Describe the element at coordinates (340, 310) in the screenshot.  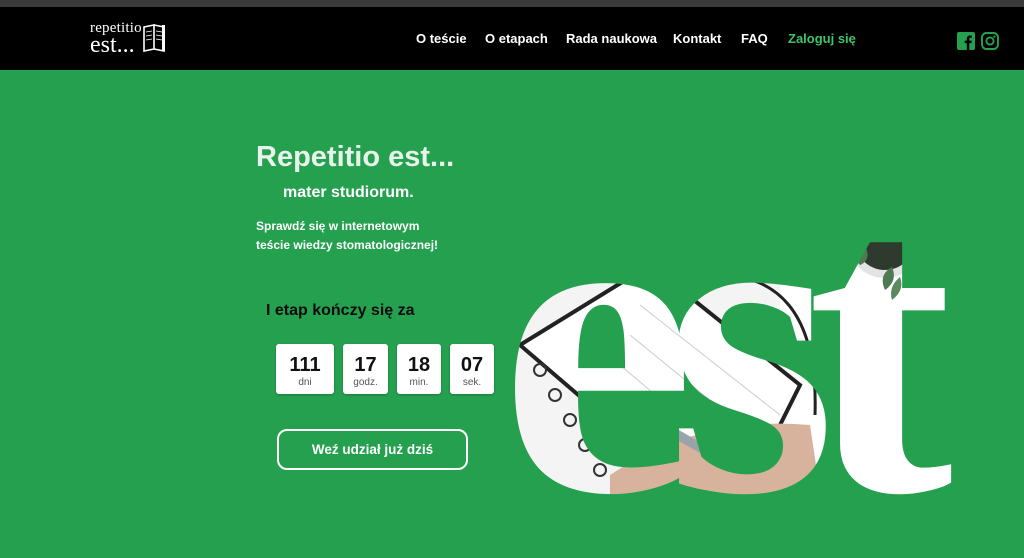
I see `countdown-label: I etap kończy się za` at that location.